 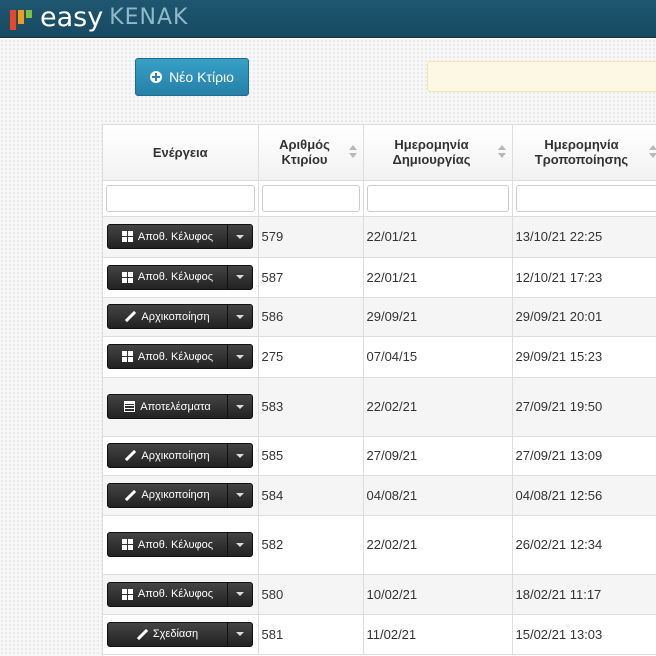 I want to click on building-no-cell: 580, so click(x=311, y=594).